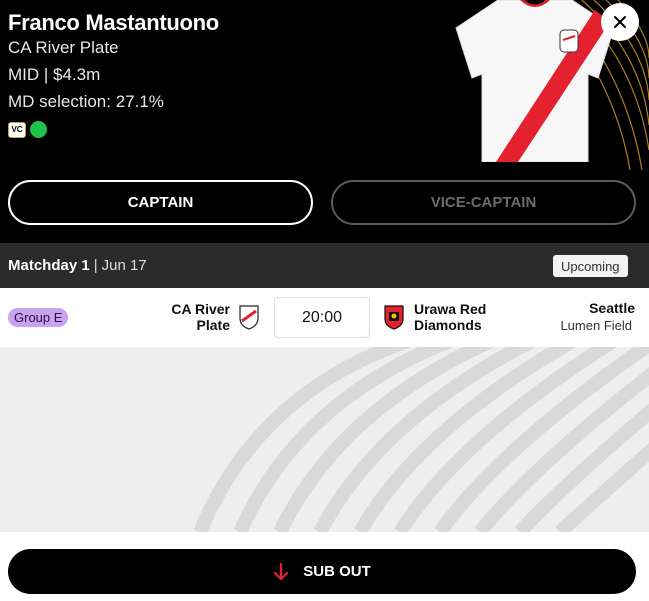 The height and width of the screenshot is (601, 649). Describe the element at coordinates (54, 74) in the screenshot. I see `player-position-price: MID | $4.3m` at that location.